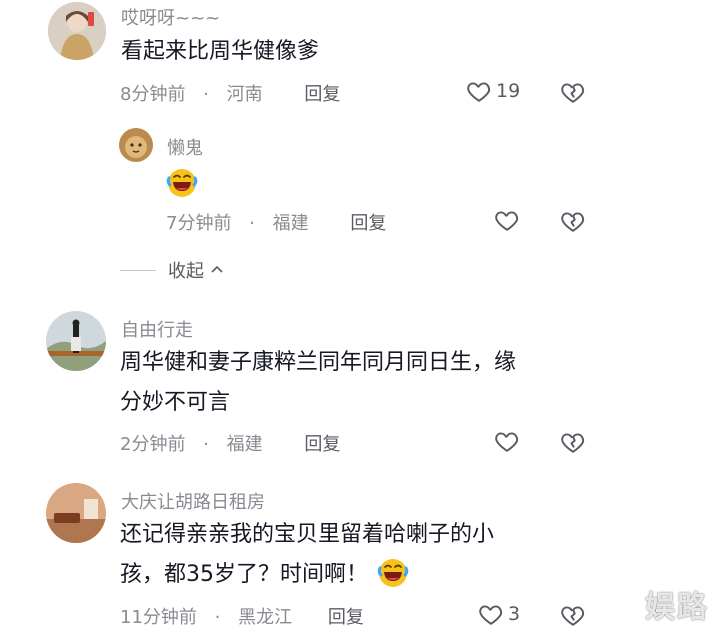  What do you see at coordinates (307, 534) in the screenshot?
I see `comment-content-line: 还记得亲亲我的宝贝里留着哈喇子的小` at bounding box center [307, 534].